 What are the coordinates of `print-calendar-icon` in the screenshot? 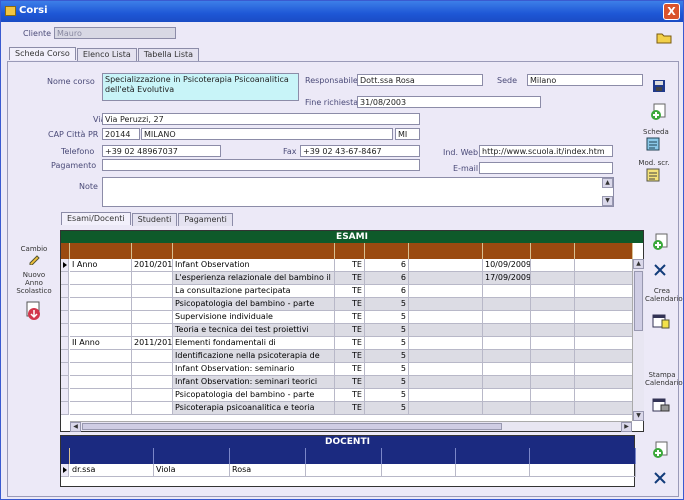 It's located at (661, 405).